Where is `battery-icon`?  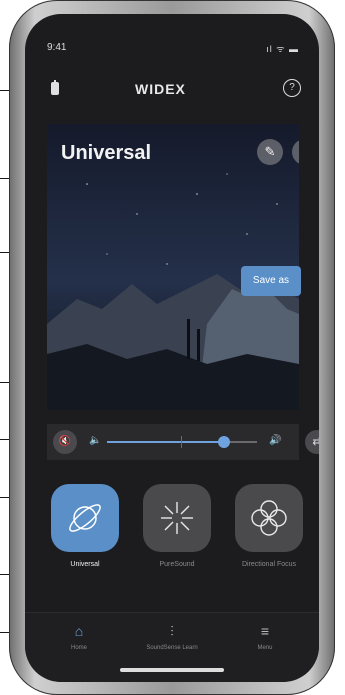
battery-icon is located at coordinates (55, 87).